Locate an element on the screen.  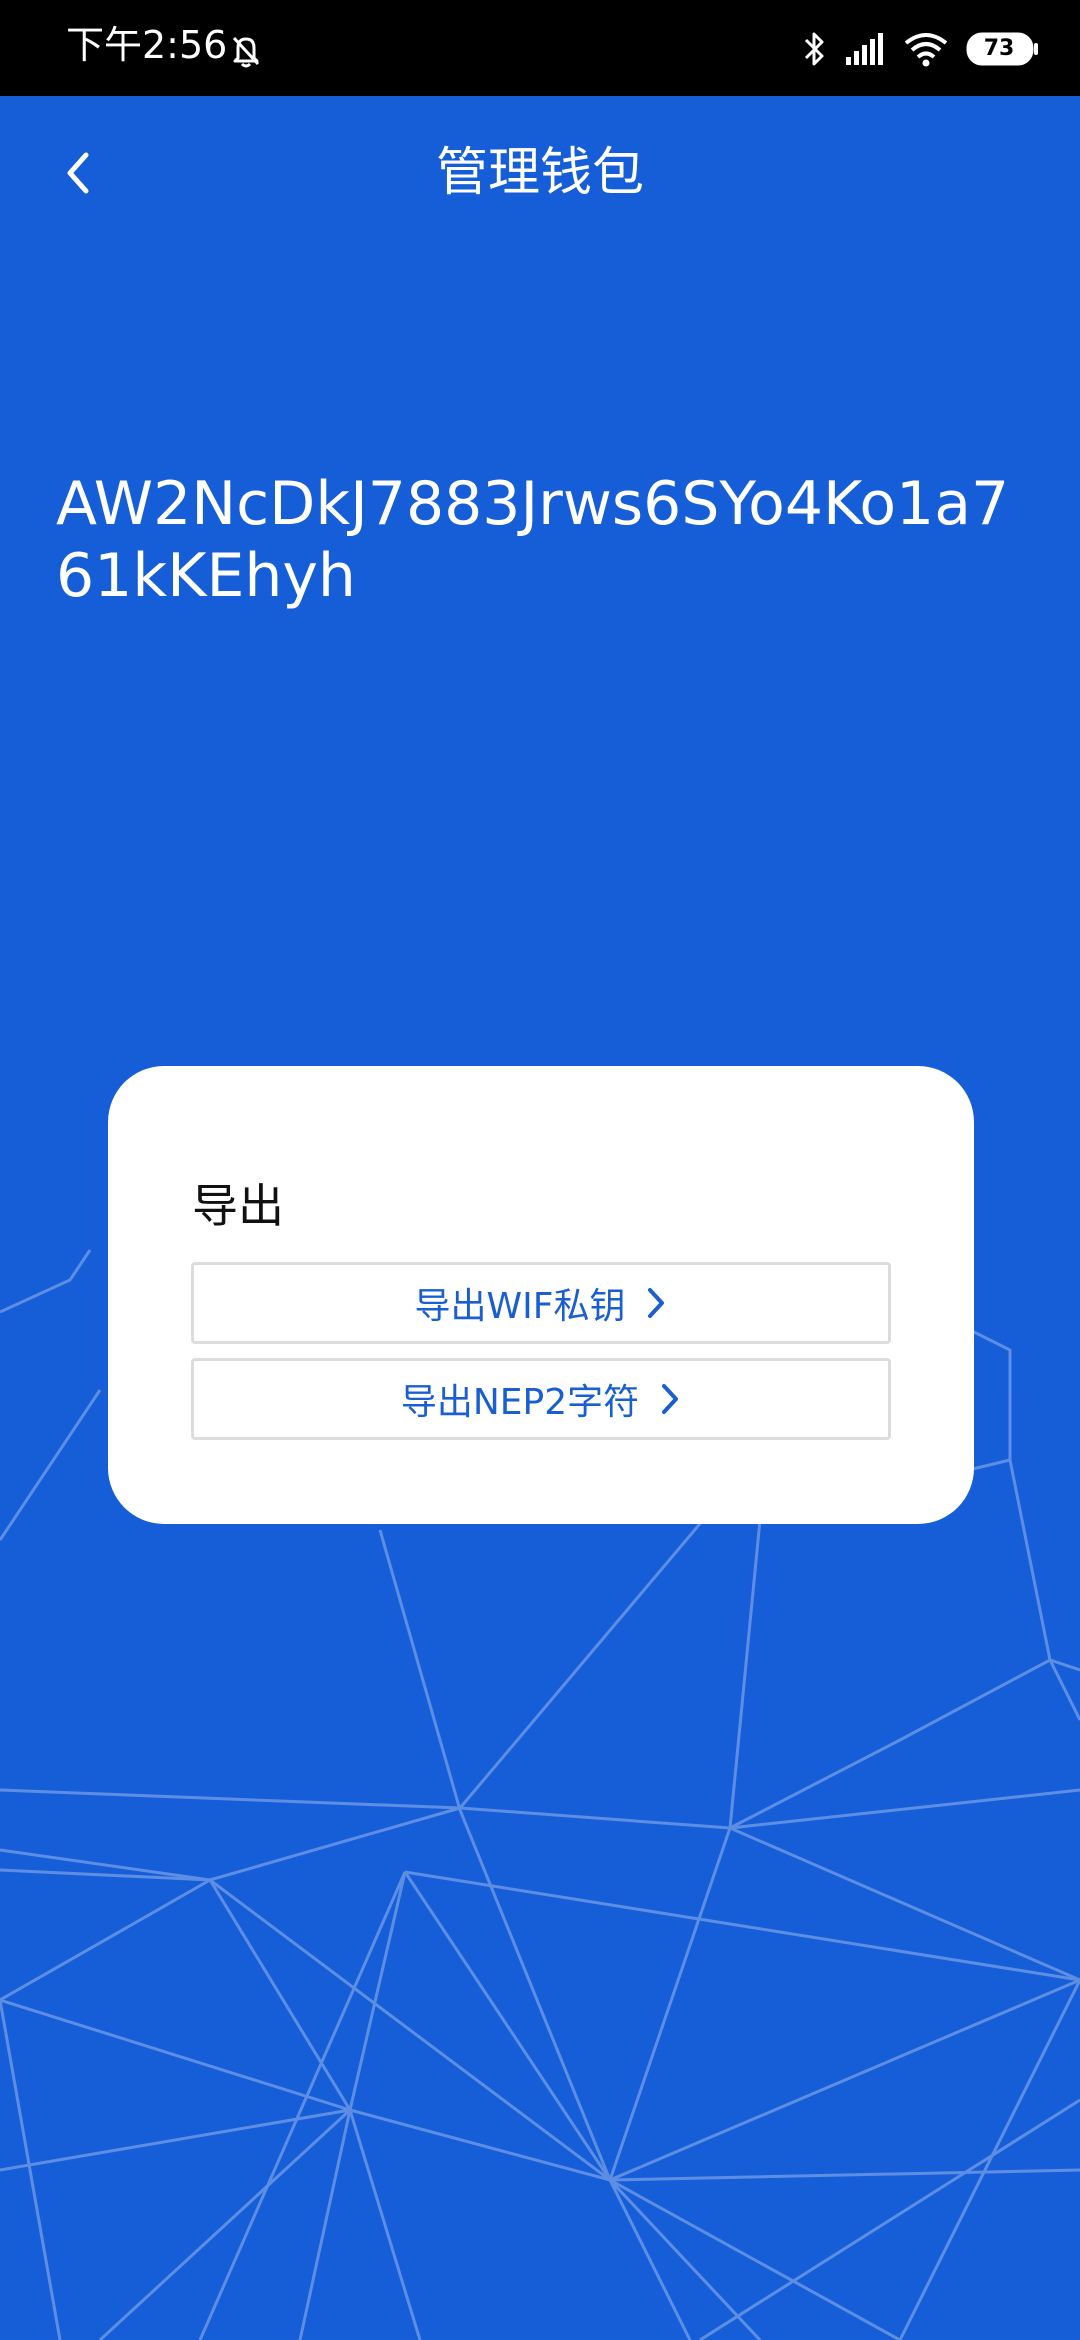
export-nep2-button: 导出NEP2字符 is located at coordinates (541, 1399).